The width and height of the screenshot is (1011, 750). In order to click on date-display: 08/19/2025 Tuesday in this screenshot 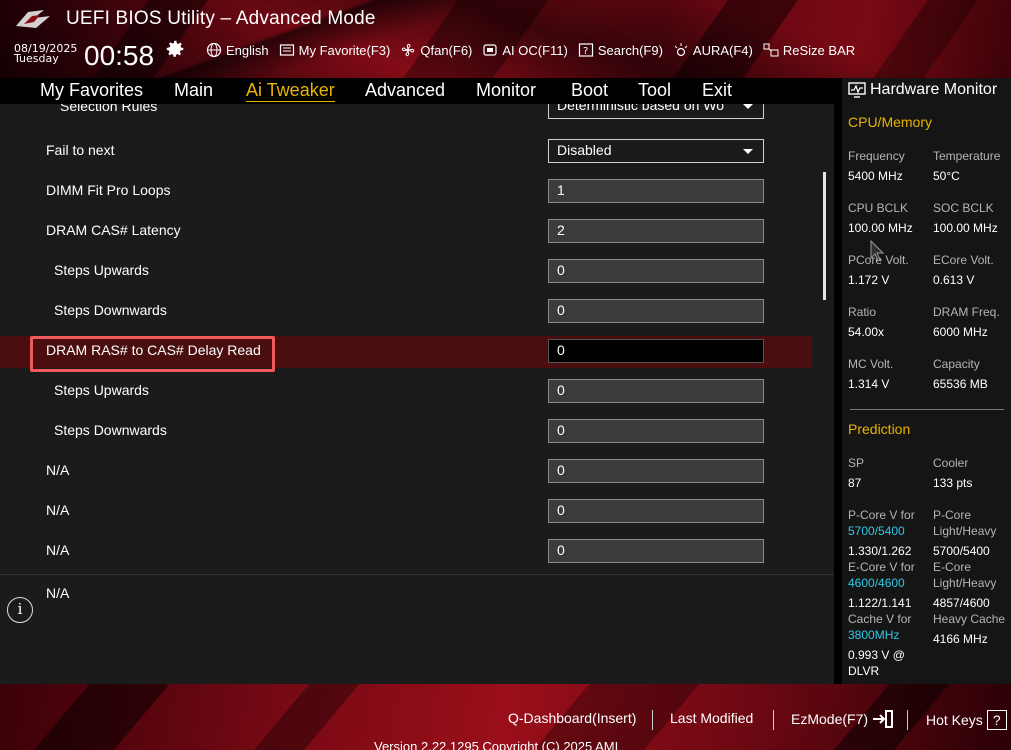, I will do `click(45, 54)`.